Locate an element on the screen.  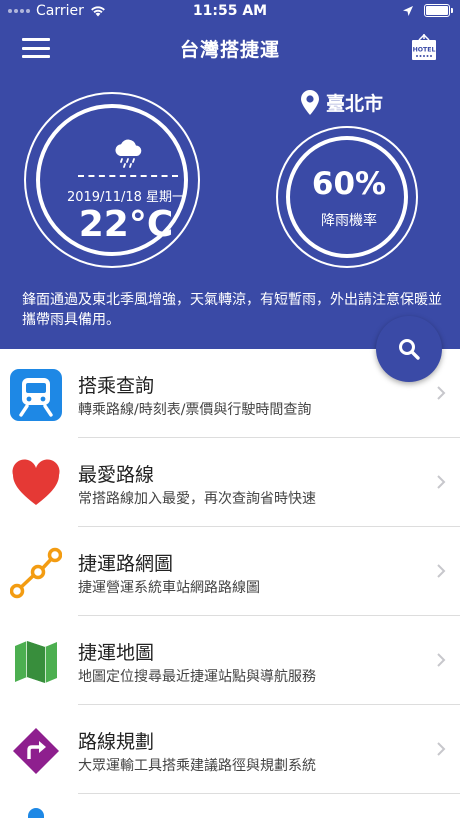
status-bar: Carrier 11:55 AM is located at coordinates (230, 12).